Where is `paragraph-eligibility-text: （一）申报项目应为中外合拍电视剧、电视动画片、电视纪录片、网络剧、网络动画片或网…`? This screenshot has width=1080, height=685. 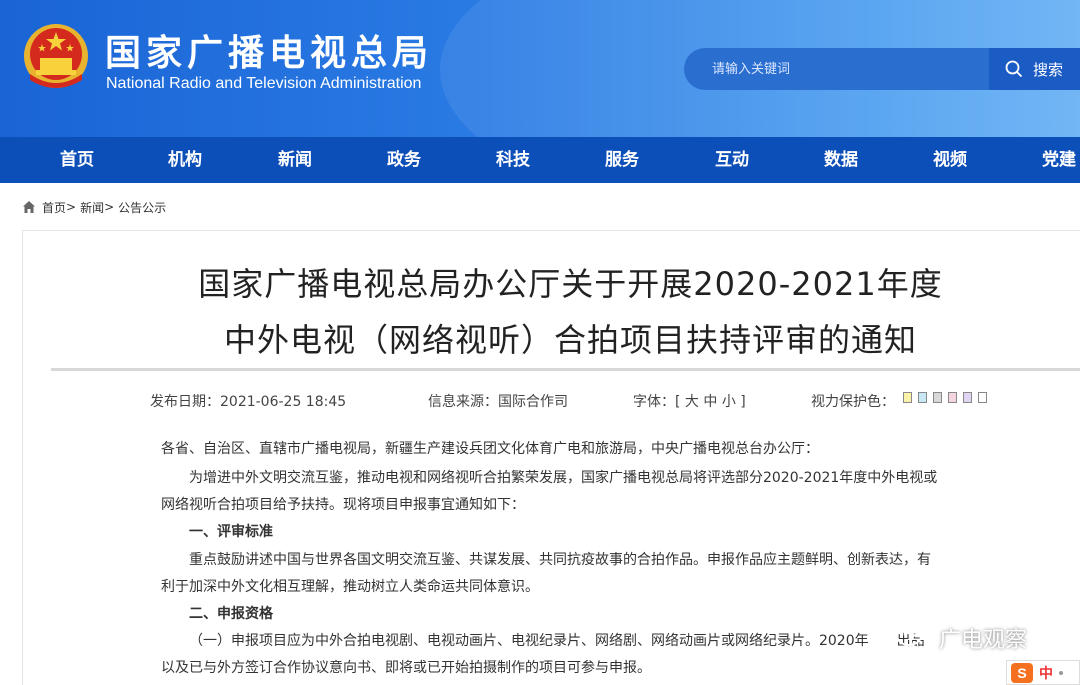 paragraph-eligibility-text: （一）申报项目应为中外合拍电视剧、电视动画片、电视纪录片、网络剧、网络动画片或网… is located at coordinates (529, 641).